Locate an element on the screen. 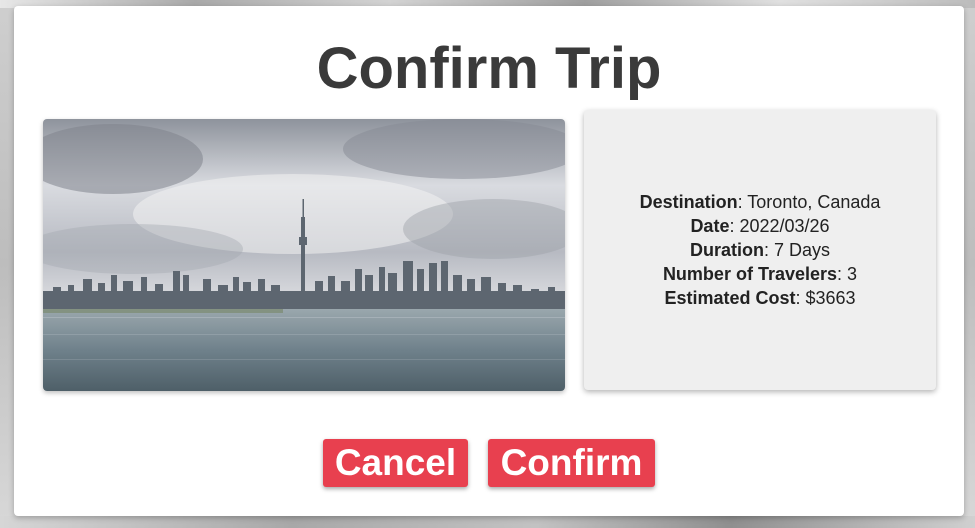  backdrop-bottom is located at coordinates (487, 522).